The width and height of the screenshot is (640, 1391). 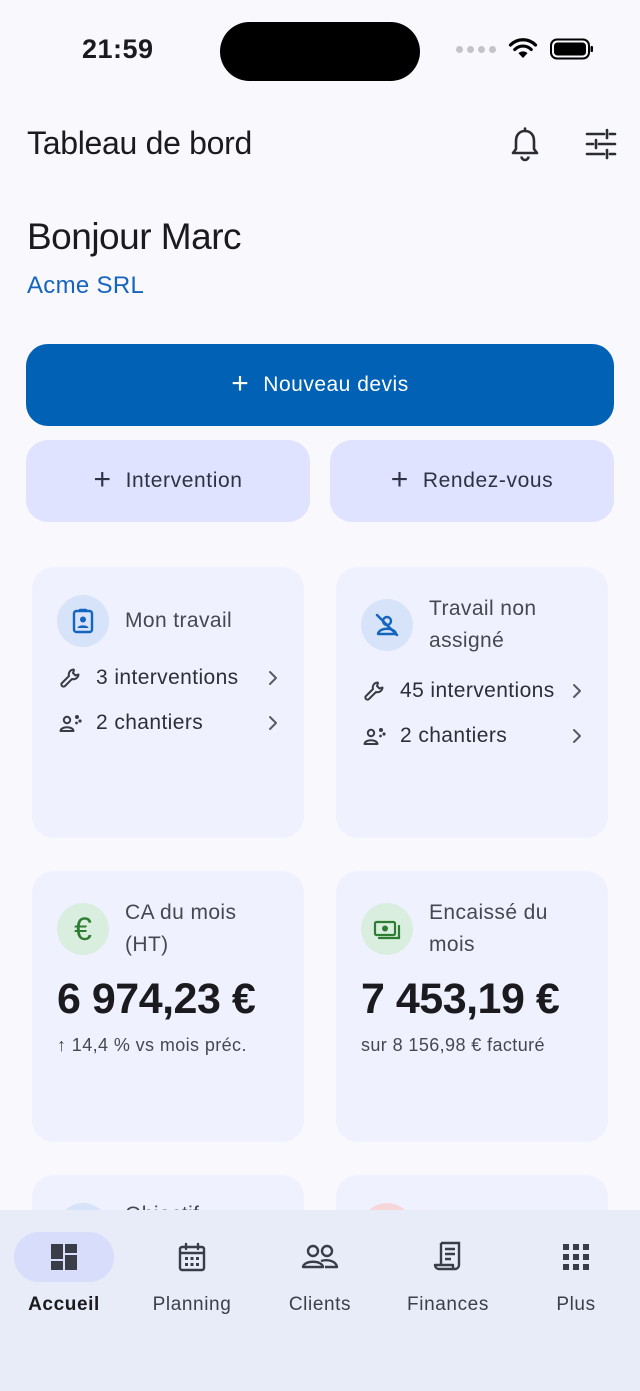 I want to click on card-header: Encaissé du mois, so click(x=470, y=929).